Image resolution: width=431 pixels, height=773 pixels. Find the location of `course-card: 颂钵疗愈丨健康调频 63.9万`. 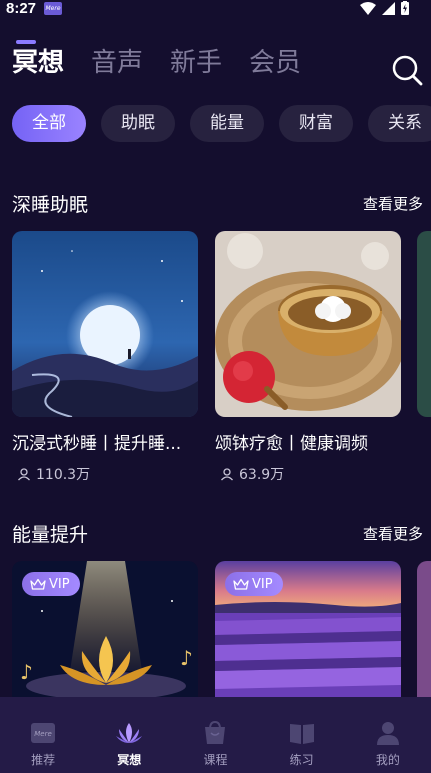

course-card: 颂钵疗愈丨健康调频 63.9万 is located at coordinates (308, 357).